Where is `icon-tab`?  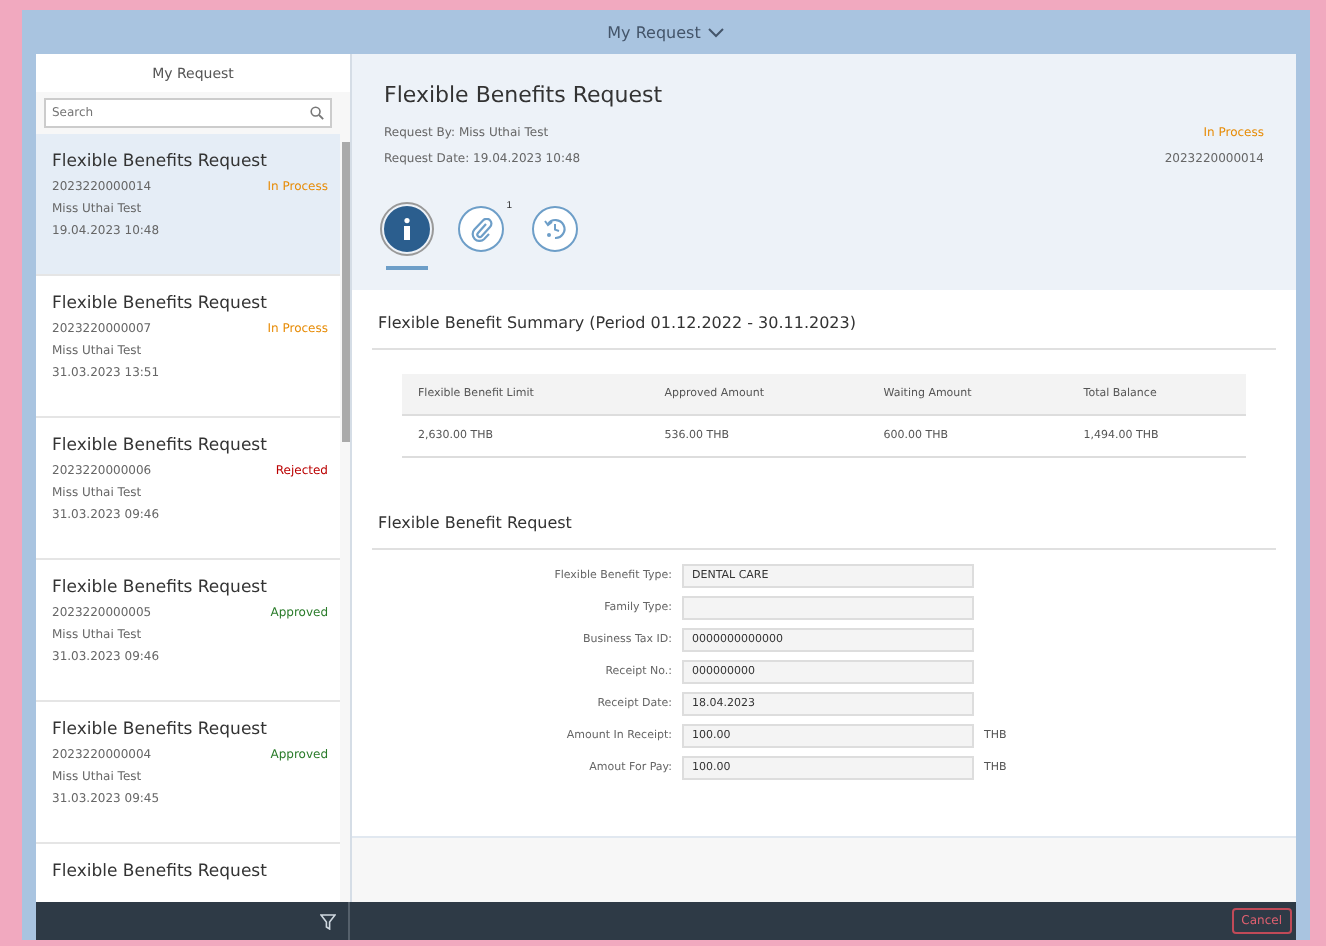
icon-tab is located at coordinates (555, 229).